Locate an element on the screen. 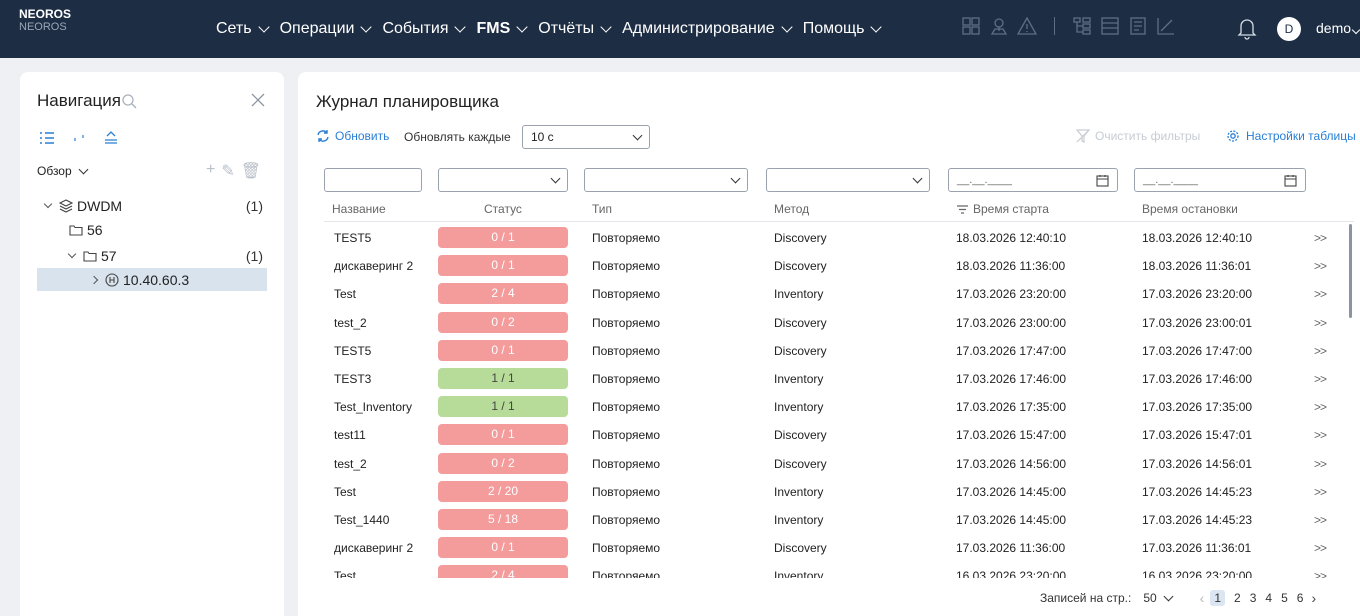 The width and height of the screenshot is (1360, 616). tree-item: 56 is located at coordinates (152, 229).